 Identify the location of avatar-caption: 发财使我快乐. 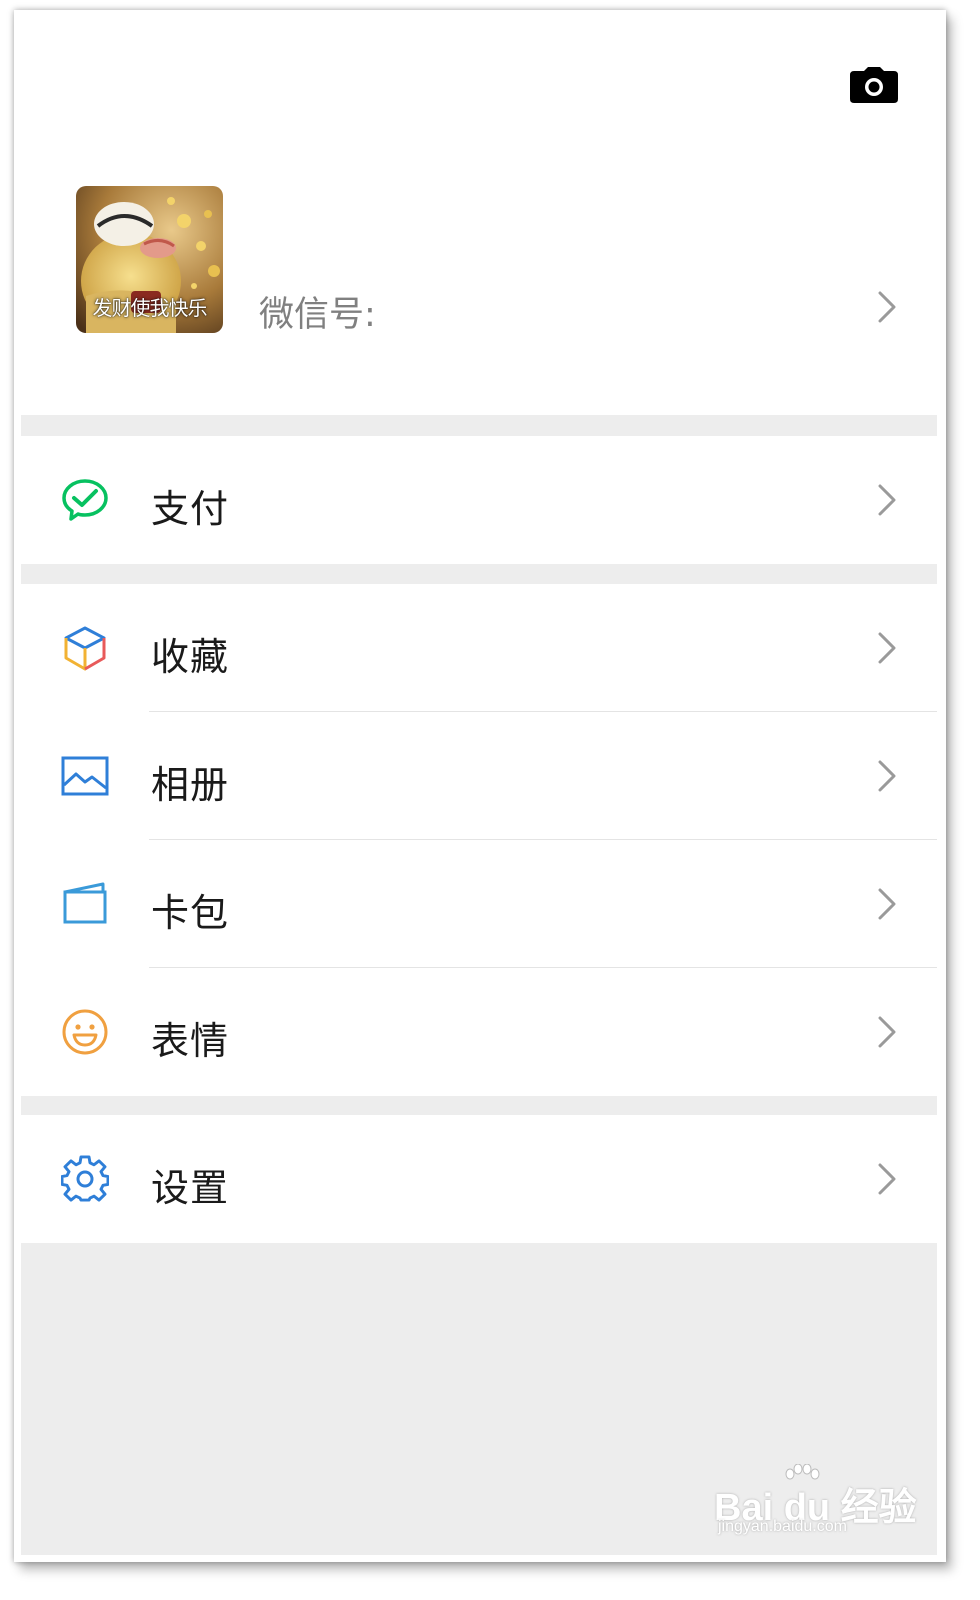
(150, 308).